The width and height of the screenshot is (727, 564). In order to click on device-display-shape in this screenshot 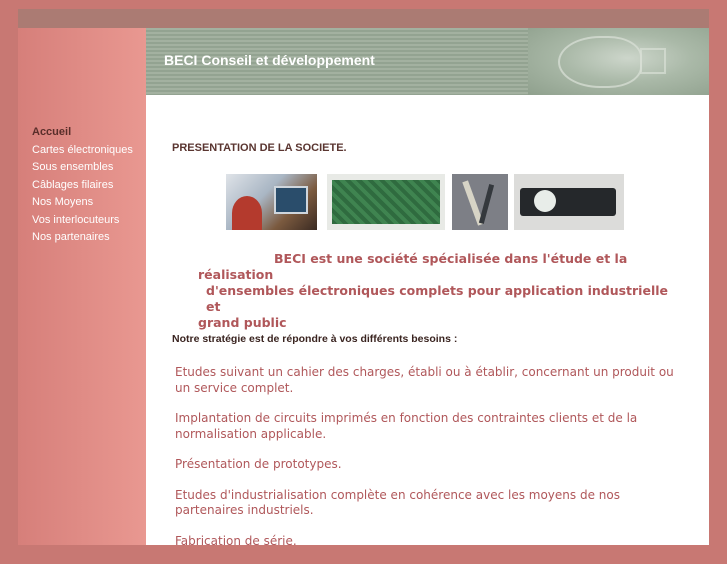, I will do `click(545, 201)`.